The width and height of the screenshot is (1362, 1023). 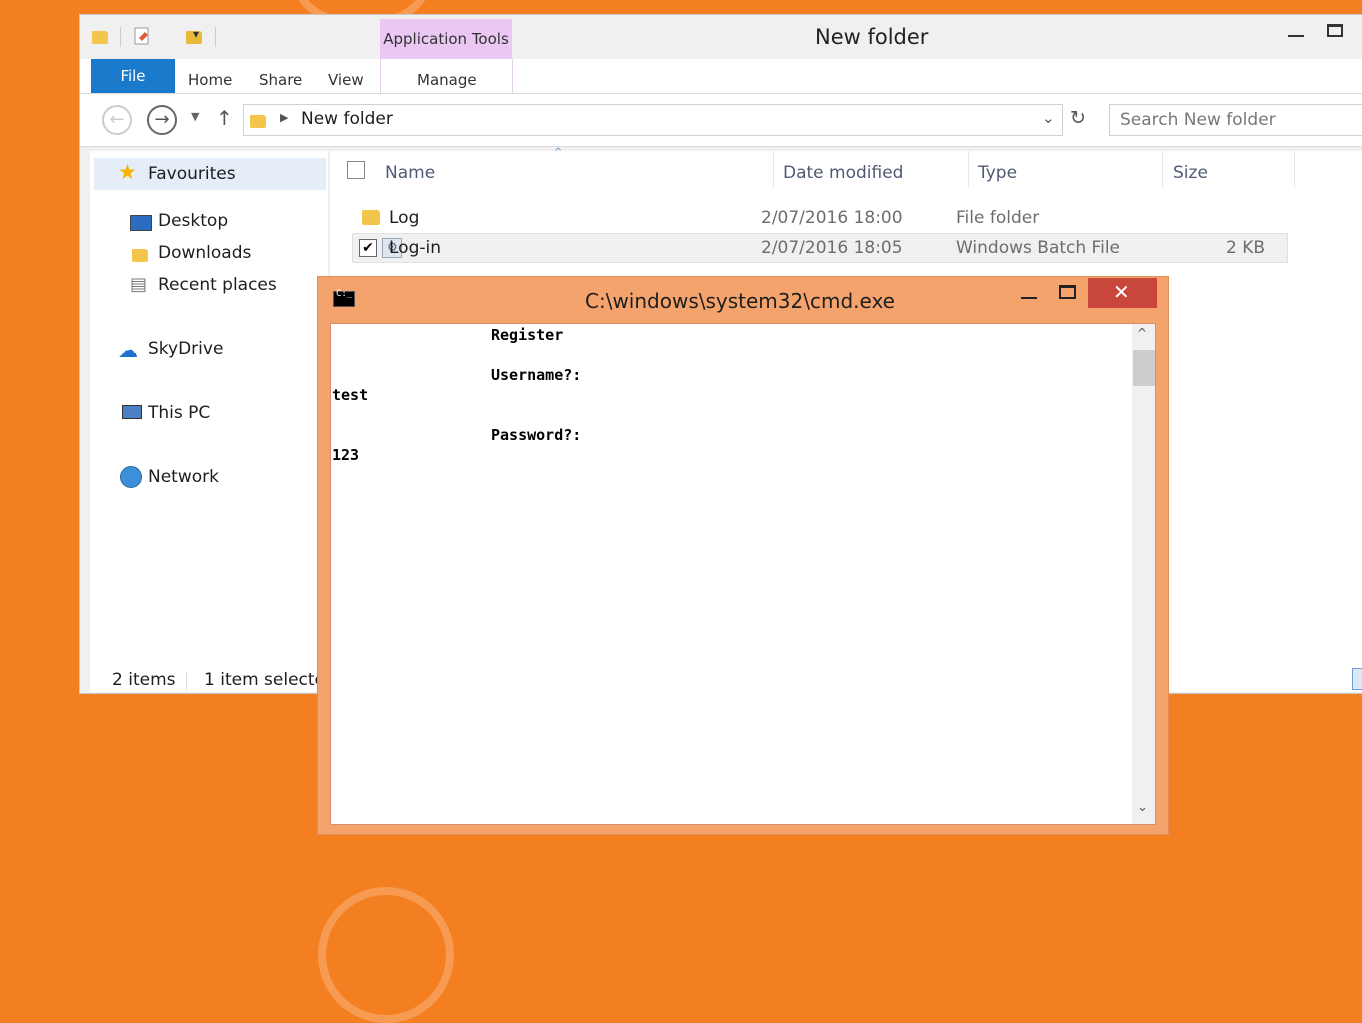 I want to click on tab-file: File, so click(x=133, y=76).